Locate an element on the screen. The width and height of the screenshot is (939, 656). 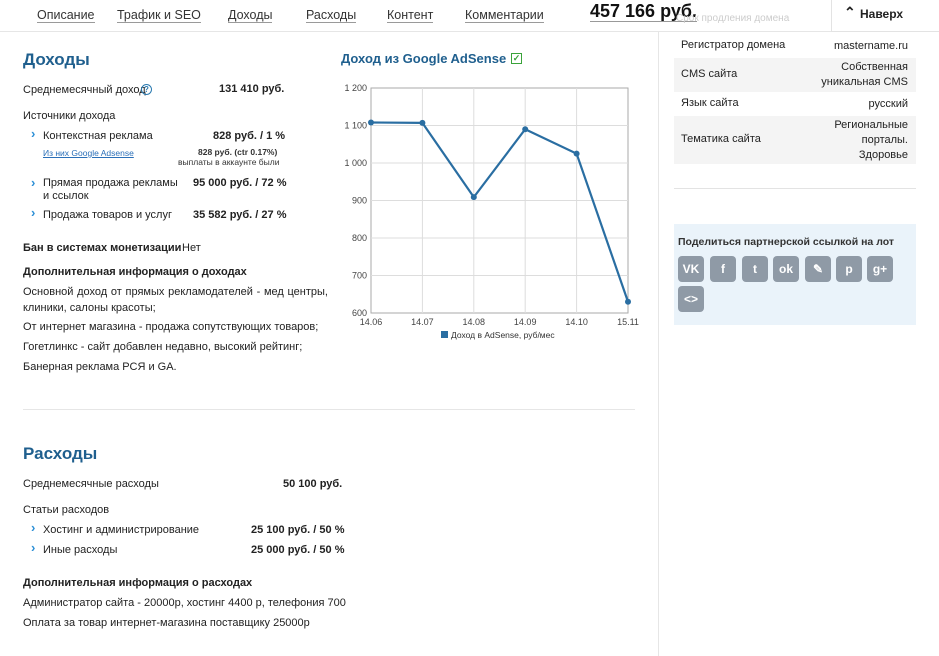
expense-hosting-value: 25 100 руб. / 50 % is located at coordinates (298, 530).